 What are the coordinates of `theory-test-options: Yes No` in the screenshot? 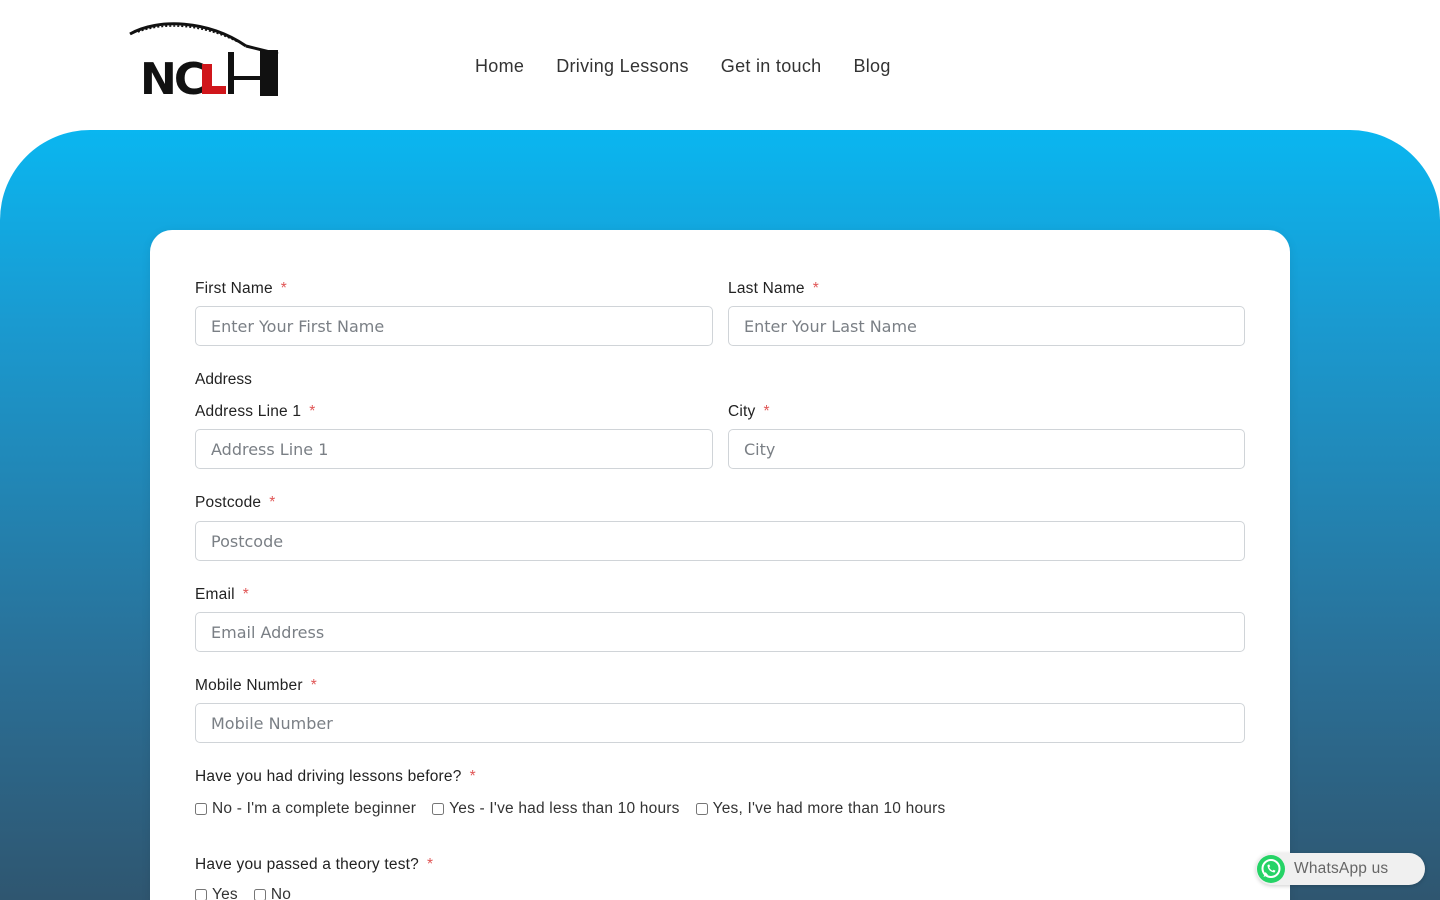 It's located at (243, 893).